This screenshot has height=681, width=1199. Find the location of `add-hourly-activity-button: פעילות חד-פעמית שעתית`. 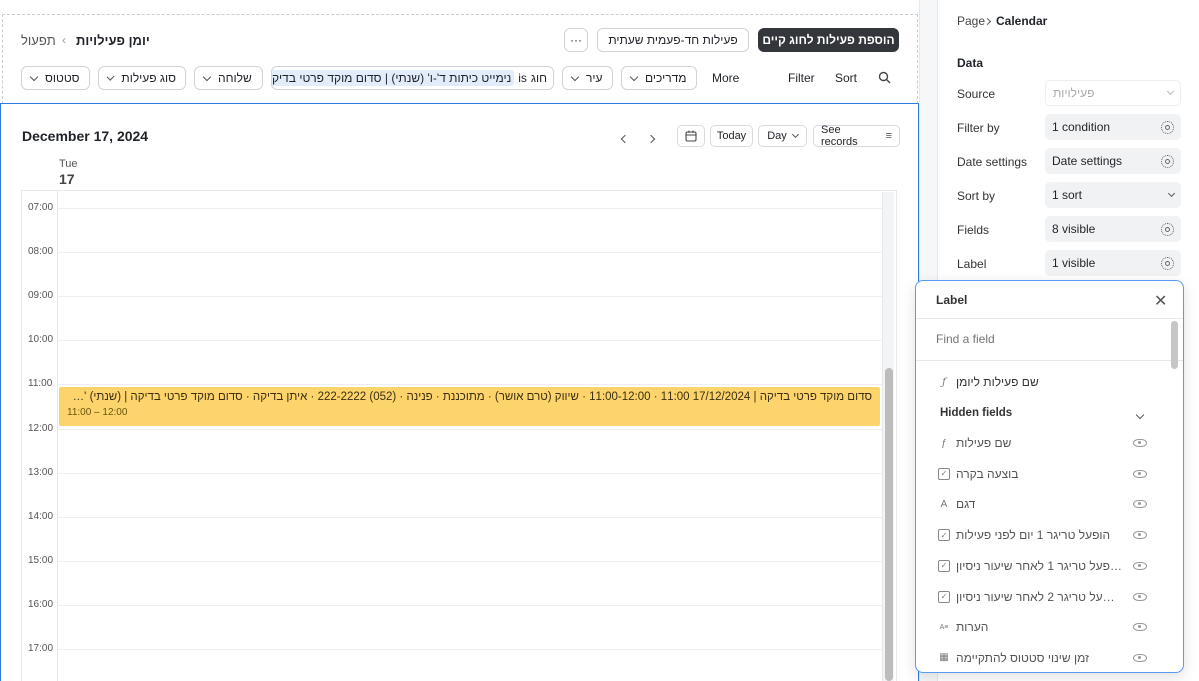

add-hourly-activity-button: פעילות חד-פעמית שעתית is located at coordinates (673, 40).